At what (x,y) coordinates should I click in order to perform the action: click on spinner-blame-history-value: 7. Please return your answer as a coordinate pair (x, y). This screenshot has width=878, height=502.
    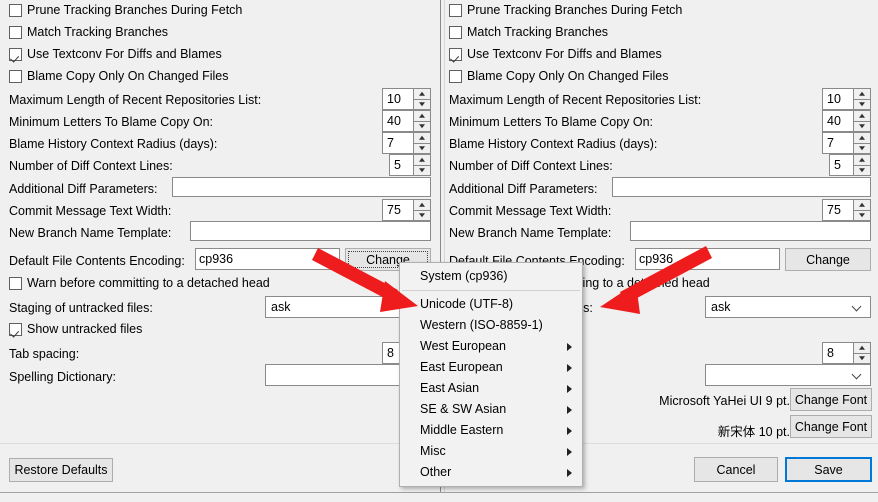
    Looking at the image, I should click on (397, 143).